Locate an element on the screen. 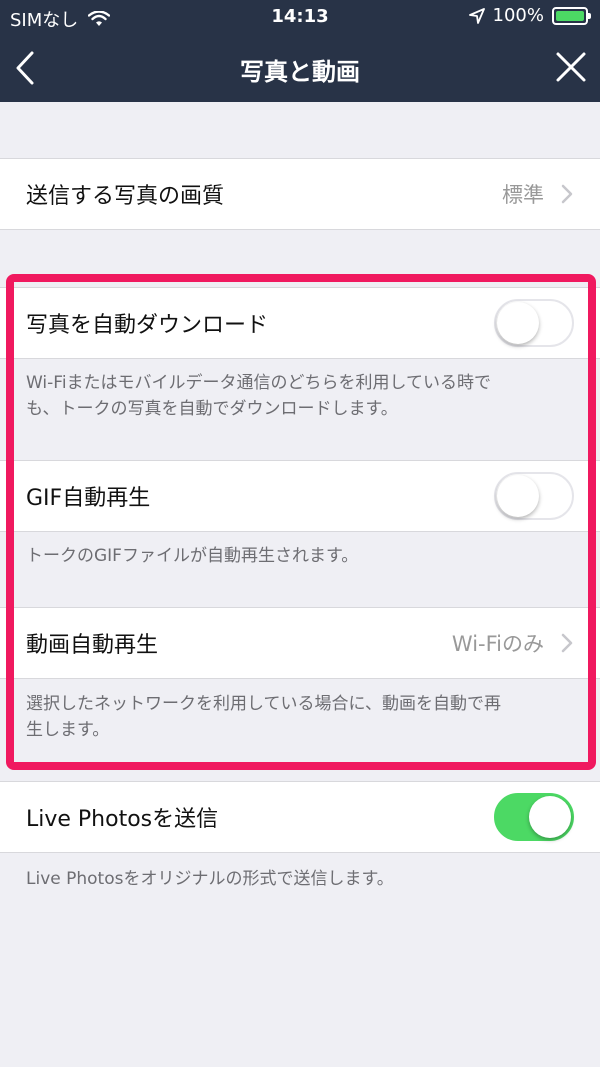 The image size is (600, 1067). status-right: 100% is located at coordinates (529, 15).